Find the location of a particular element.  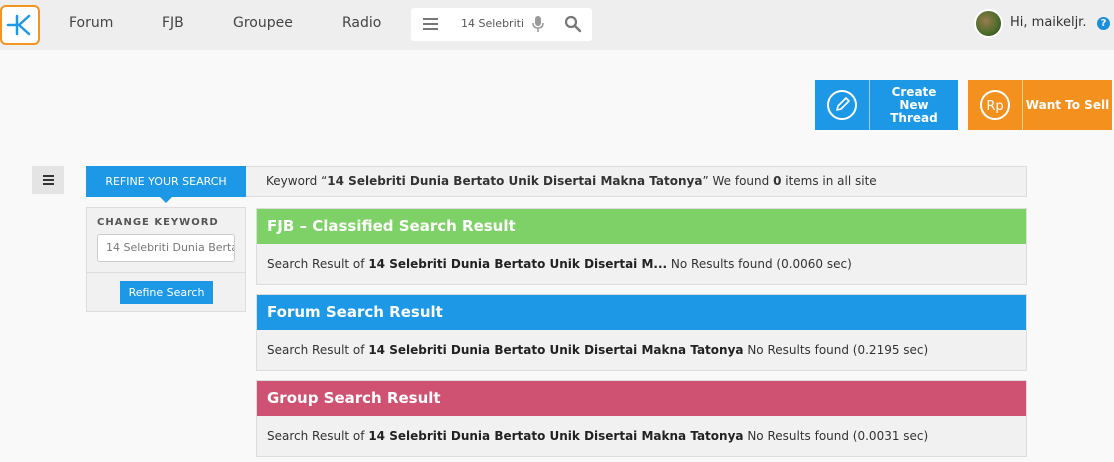

pencil-icon is located at coordinates (842, 105).